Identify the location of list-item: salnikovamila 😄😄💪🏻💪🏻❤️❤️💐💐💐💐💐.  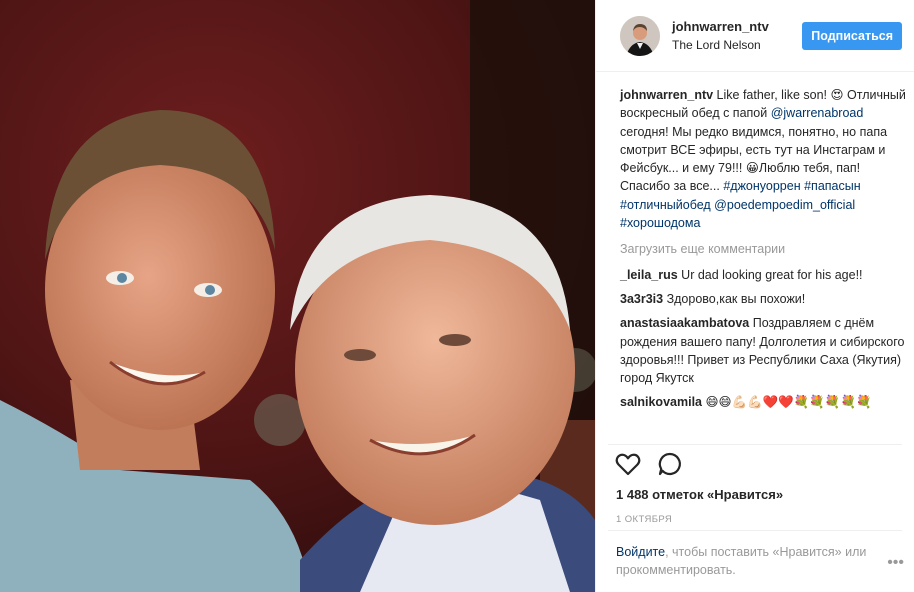
(763, 402).